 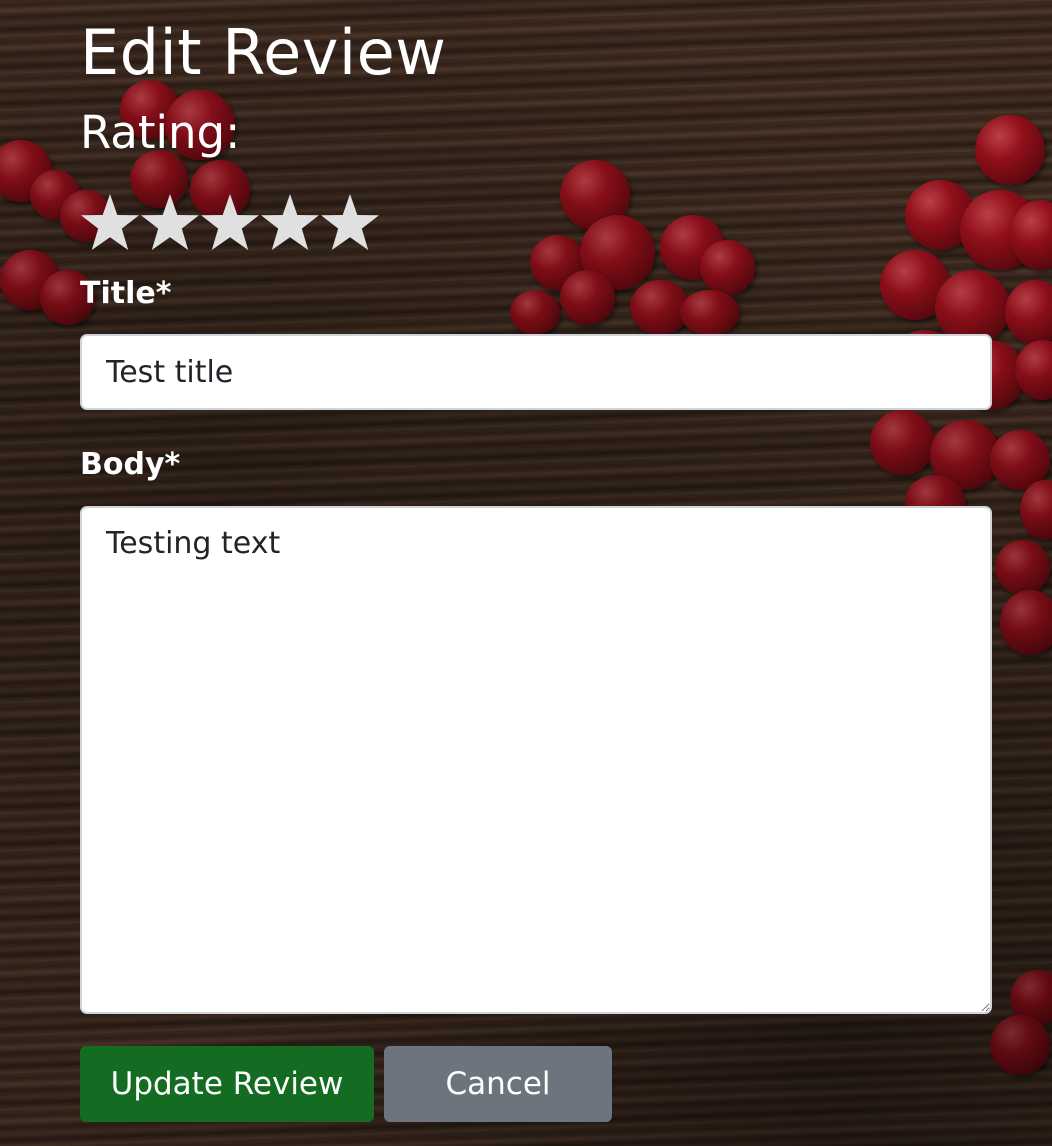 What do you see at coordinates (126, 293) in the screenshot?
I see `title-label: Title*` at bounding box center [126, 293].